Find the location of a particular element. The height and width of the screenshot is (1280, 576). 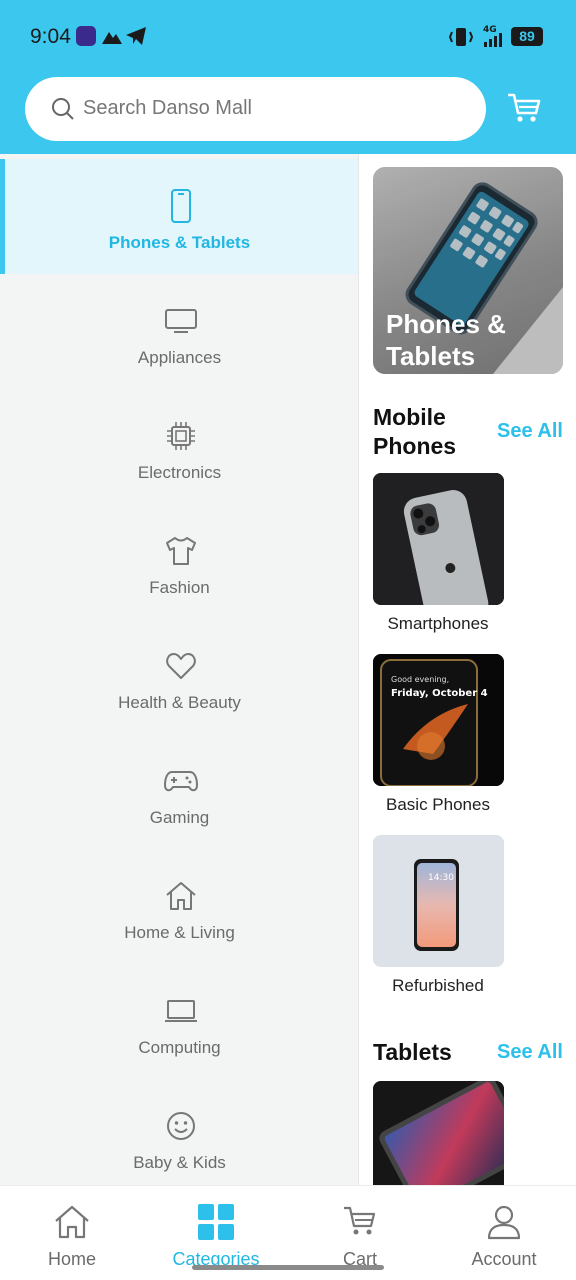

category-phones-tablets: Phones & Tablets is located at coordinates (179, 216).